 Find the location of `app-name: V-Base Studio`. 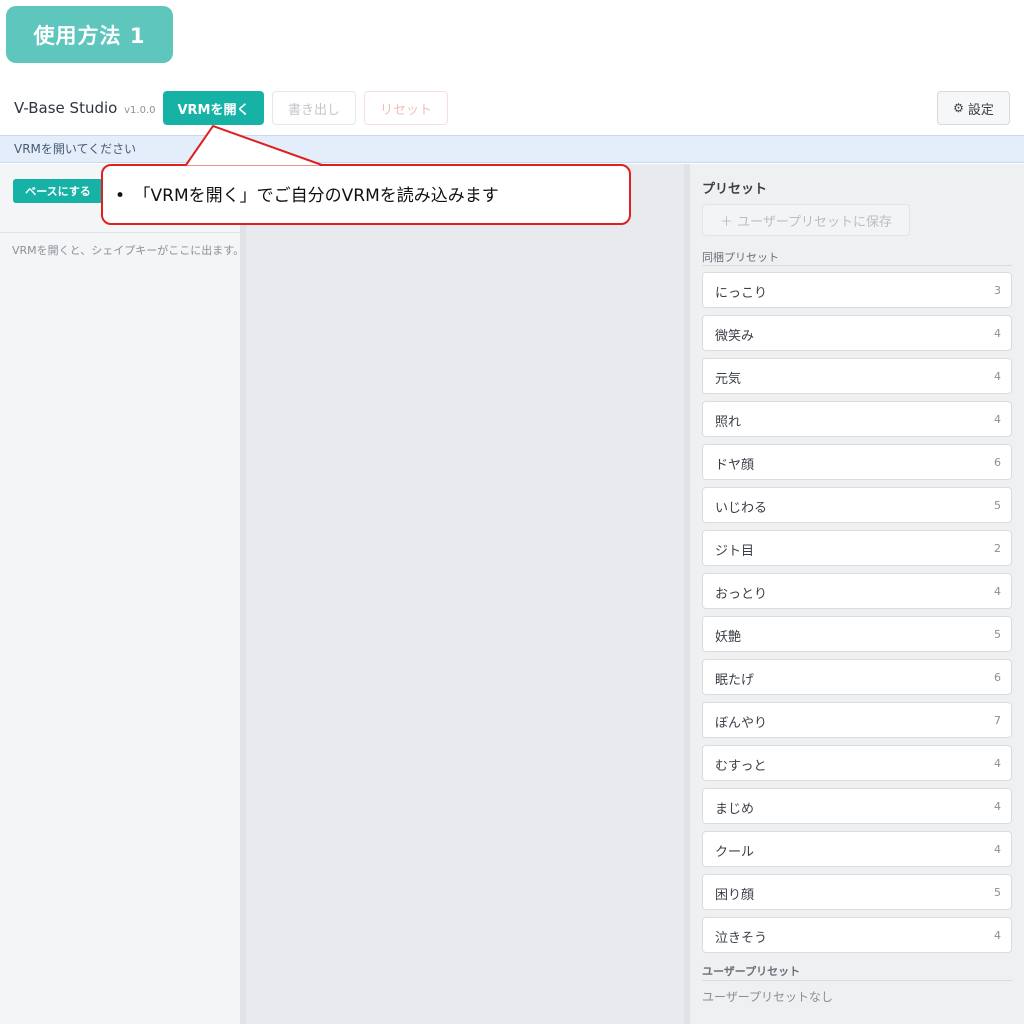

app-name: V-Base Studio is located at coordinates (66, 108).